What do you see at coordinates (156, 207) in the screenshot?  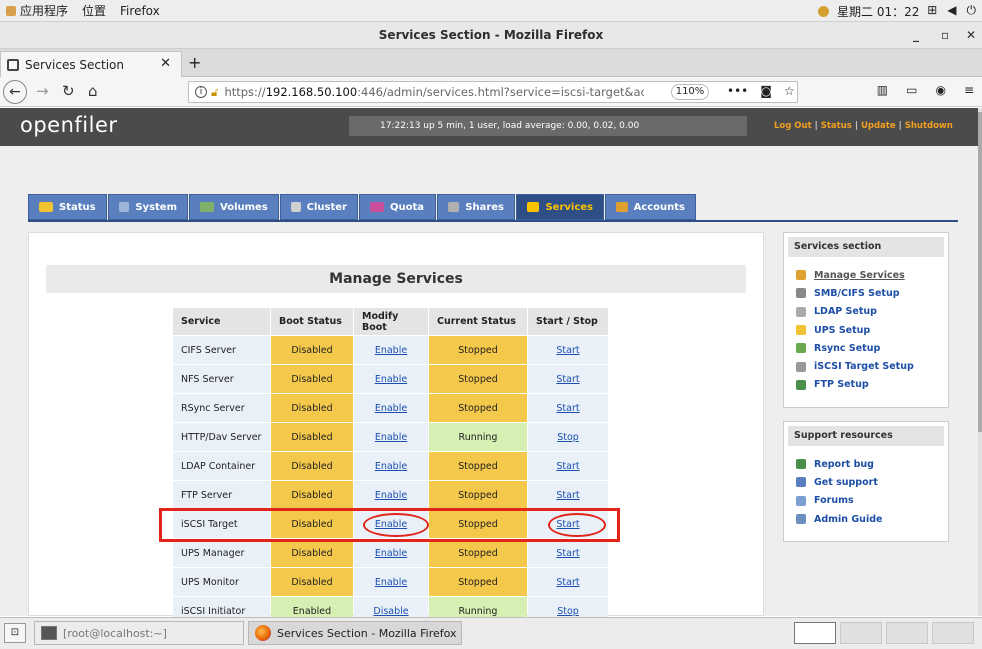 I see `tab-label: System` at bounding box center [156, 207].